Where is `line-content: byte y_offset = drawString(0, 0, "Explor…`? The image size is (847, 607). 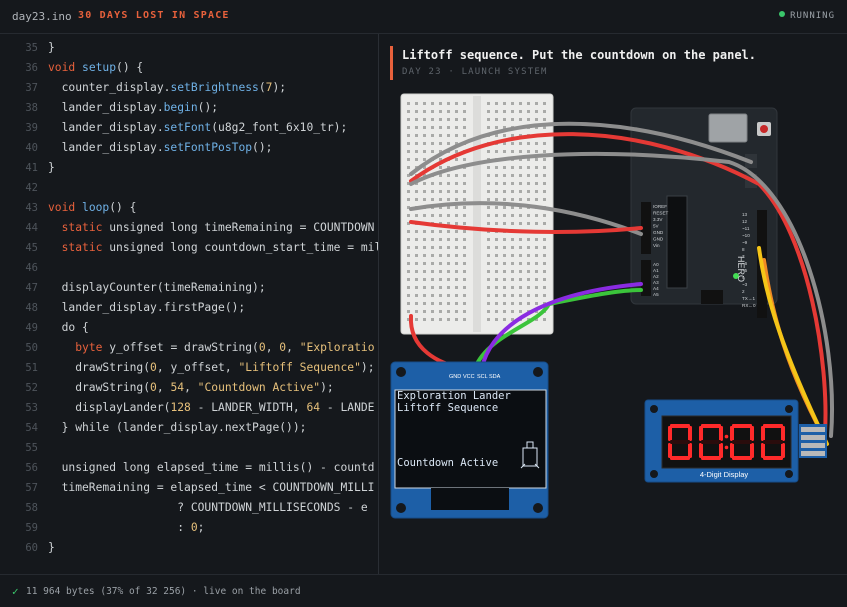
line-content: byte y_offset = drawString(0, 0, "Explor… is located at coordinates (211, 348).